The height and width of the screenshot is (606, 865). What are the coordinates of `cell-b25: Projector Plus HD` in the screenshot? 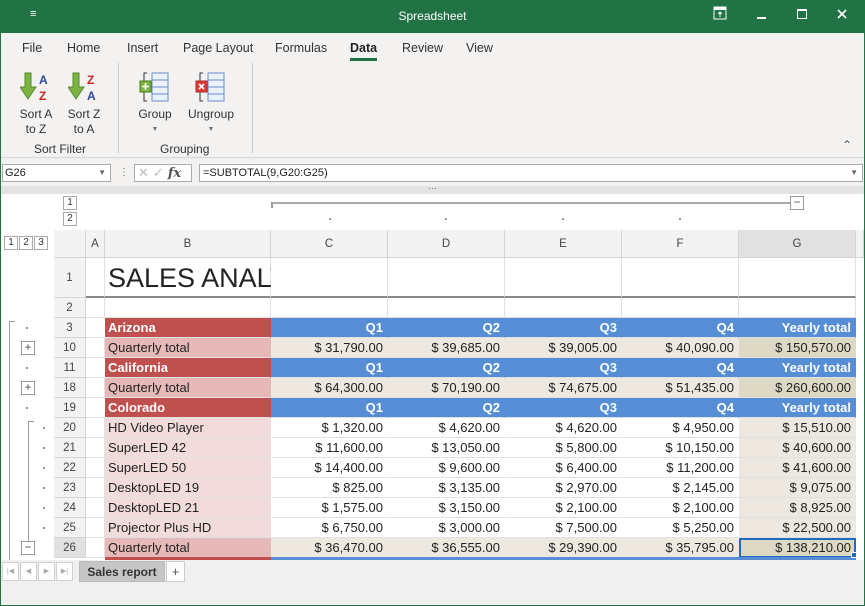 It's located at (188, 528).